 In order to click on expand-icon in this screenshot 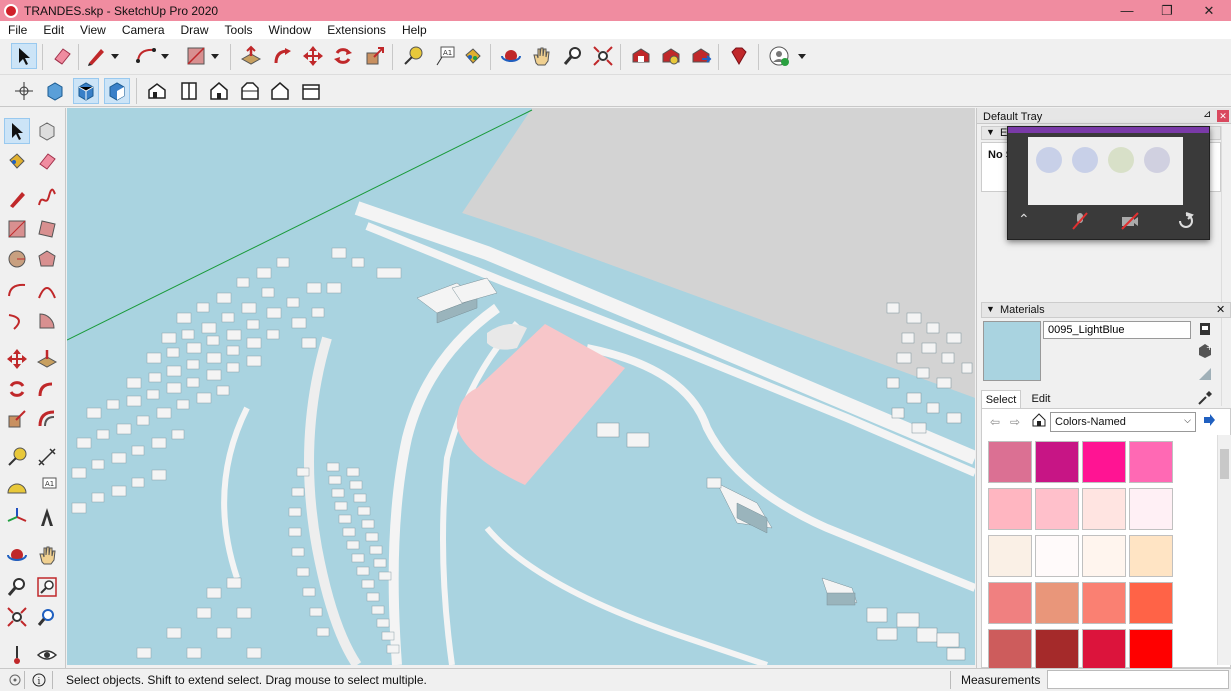, I will do `click(1186, 221)`.